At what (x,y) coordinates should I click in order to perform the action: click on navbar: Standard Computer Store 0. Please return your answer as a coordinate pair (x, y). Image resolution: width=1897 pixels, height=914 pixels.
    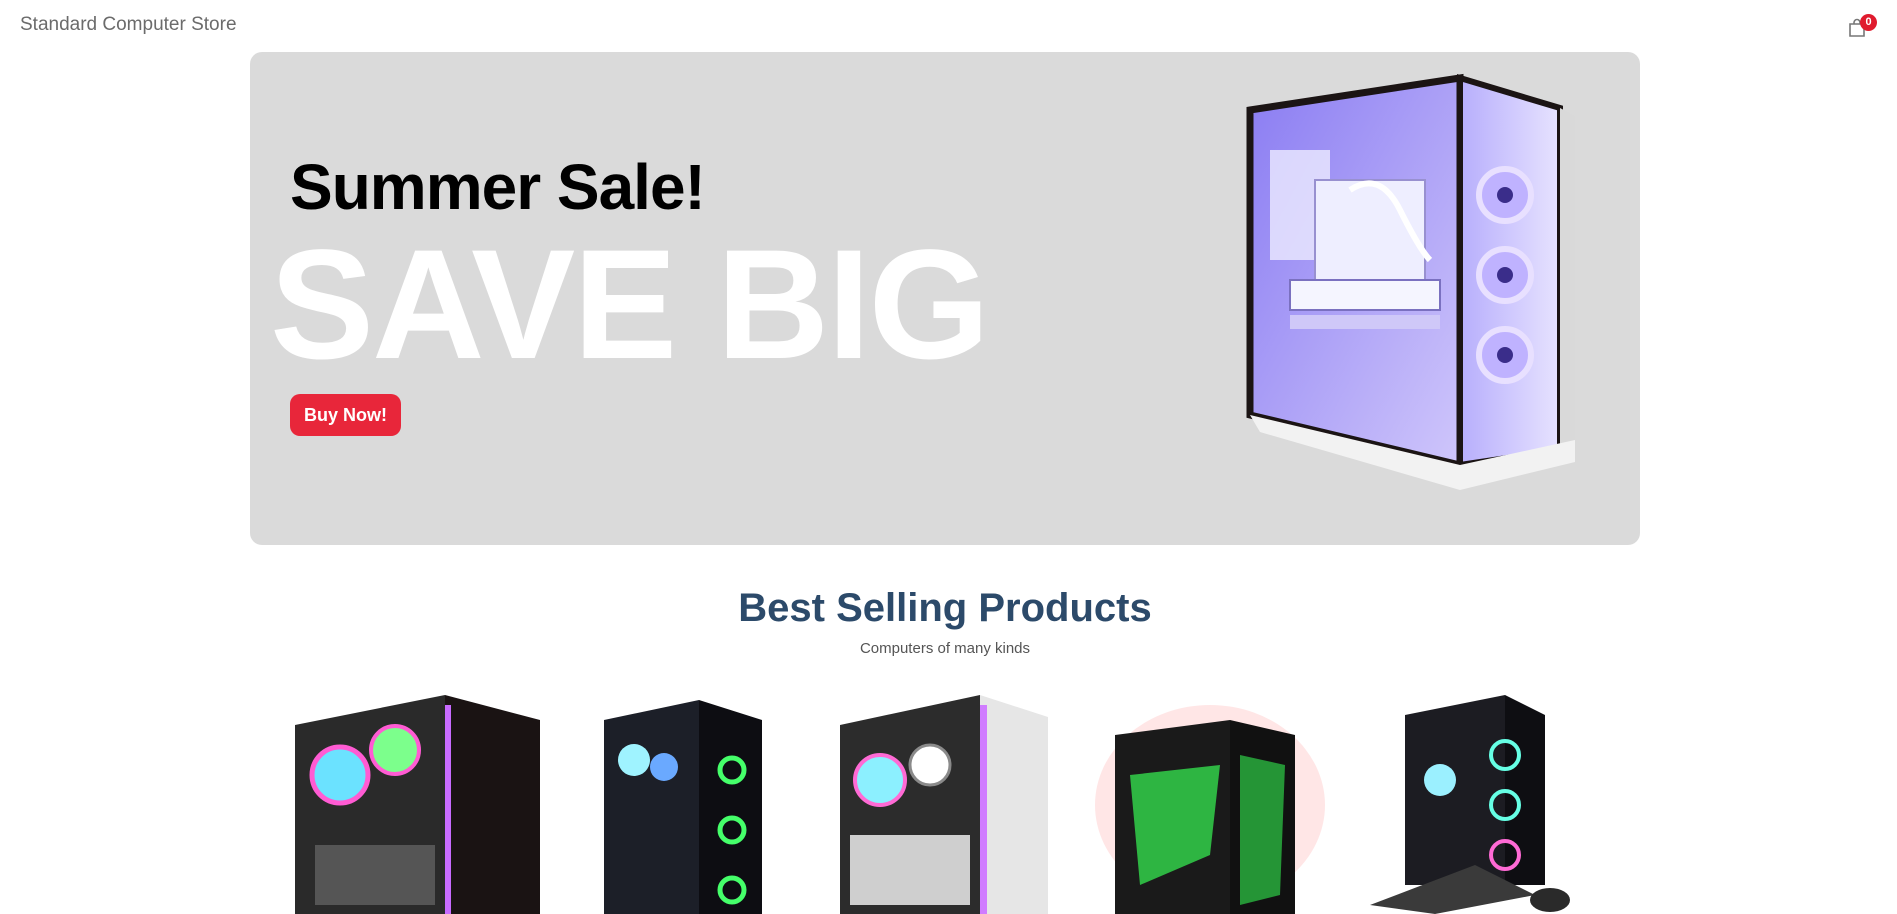
    Looking at the image, I should click on (948, 26).